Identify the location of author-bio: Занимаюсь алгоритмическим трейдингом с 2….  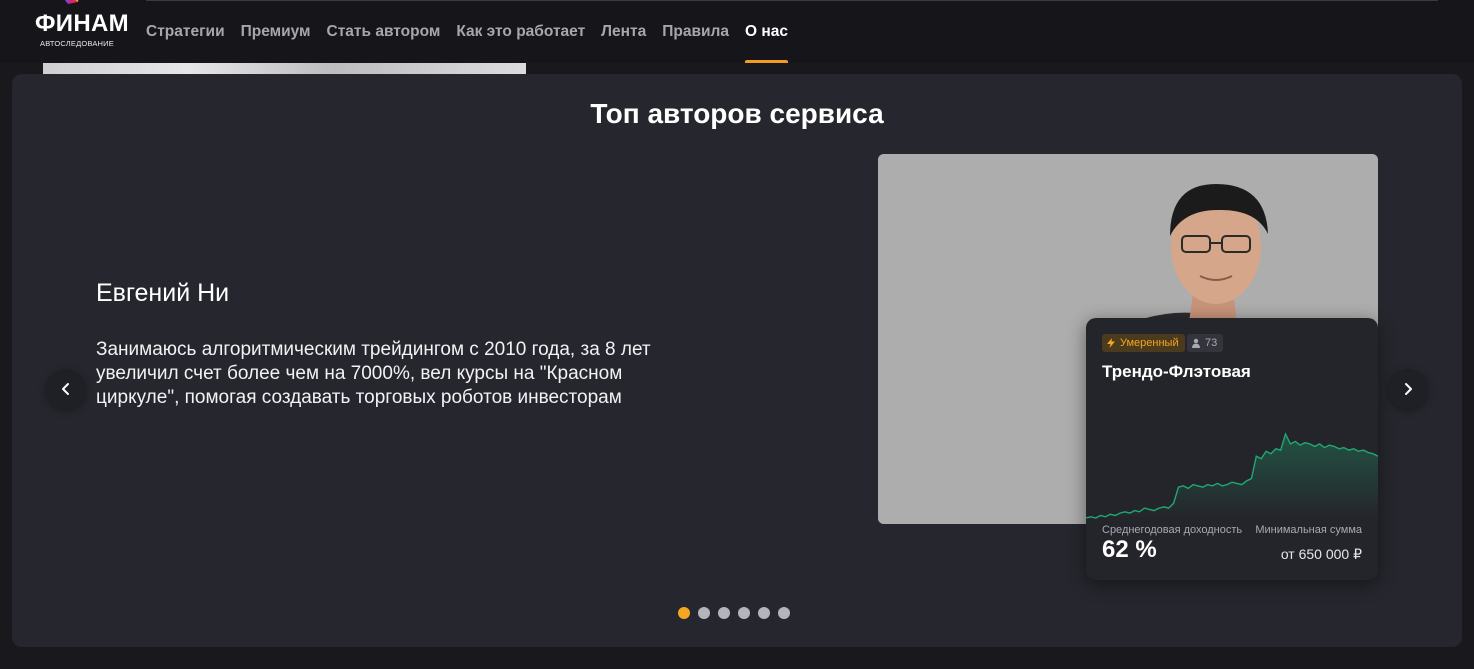
(373, 373).